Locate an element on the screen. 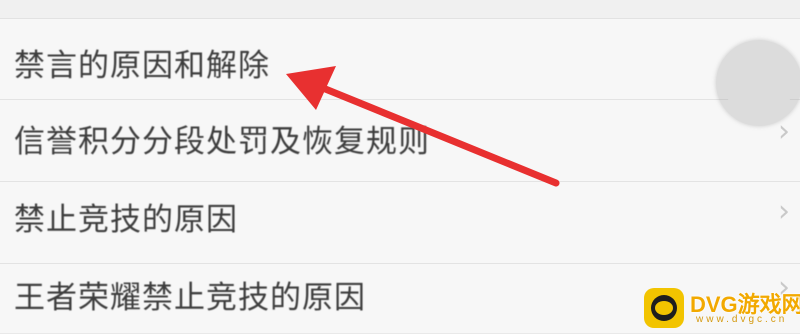 The height and width of the screenshot is (334, 800). chevron-right-icon: › is located at coordinates (784, 211).